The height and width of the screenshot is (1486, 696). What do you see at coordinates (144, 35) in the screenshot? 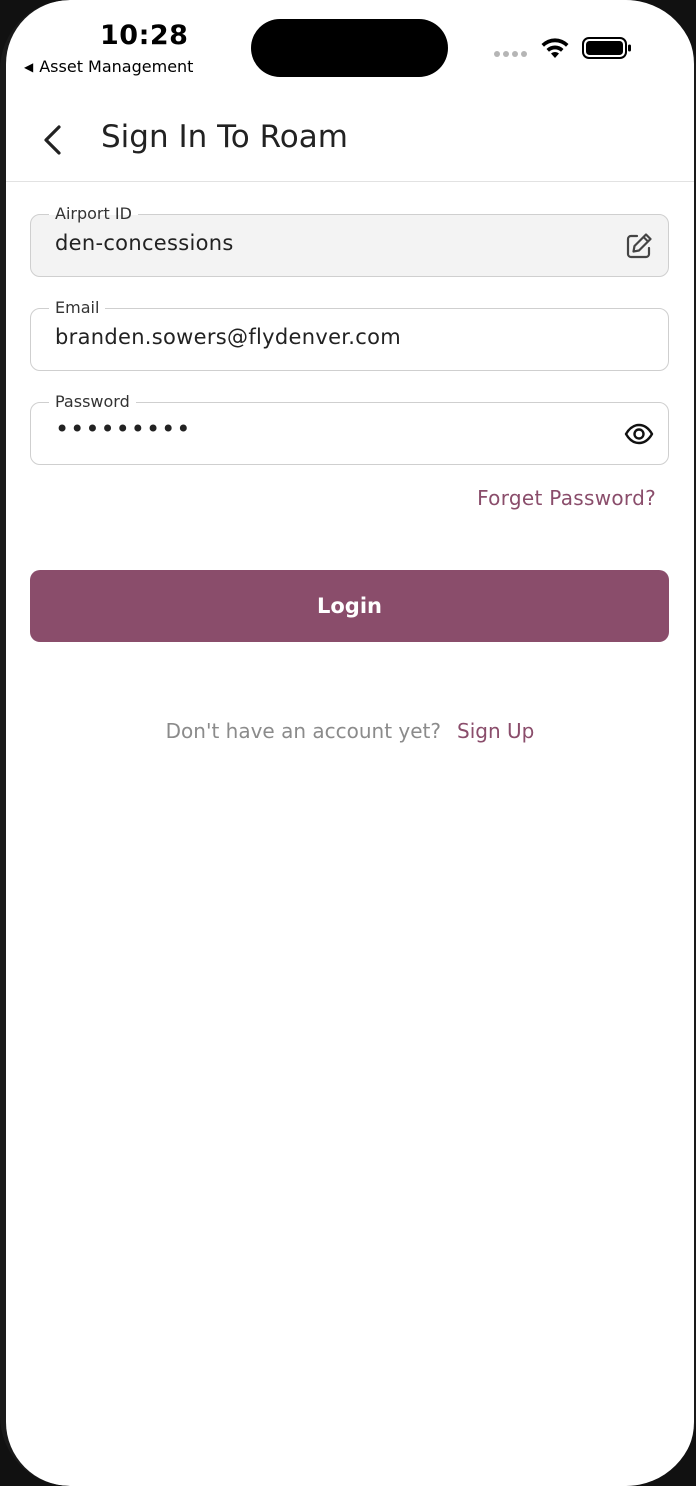
I see `status-time: 10:28` at bounding box center [144, 35].